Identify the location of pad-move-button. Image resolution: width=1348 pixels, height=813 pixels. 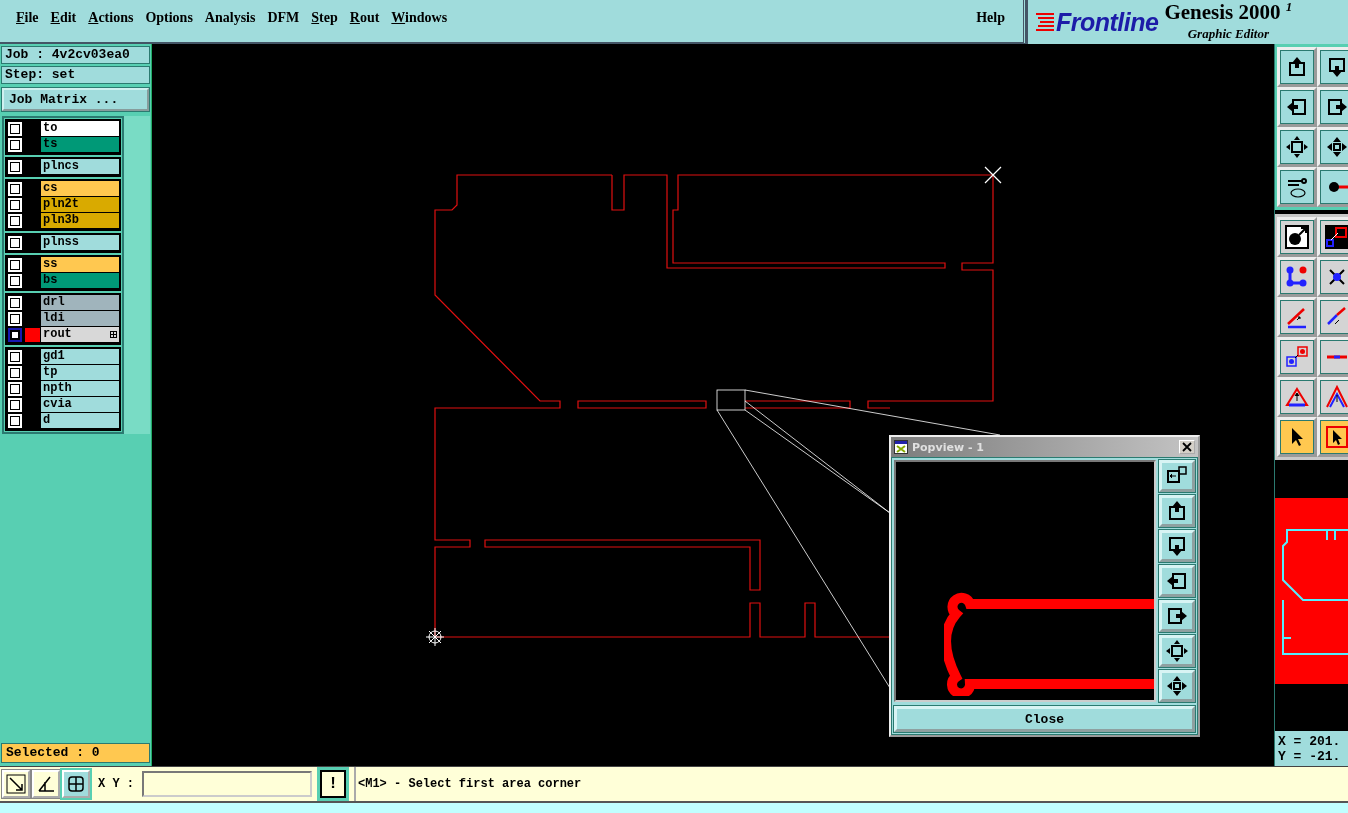
(1297, 357).